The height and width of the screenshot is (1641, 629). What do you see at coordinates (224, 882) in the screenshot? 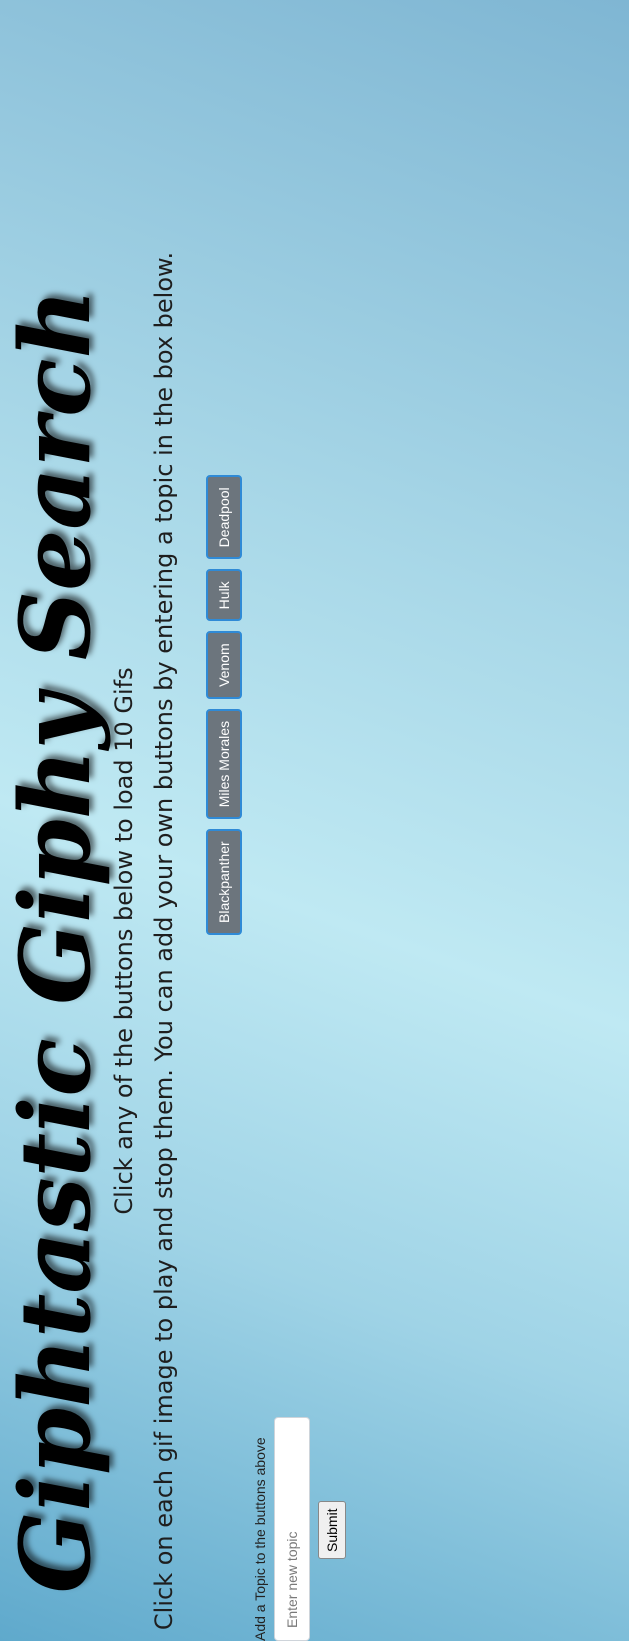
I see `topic-button-blackpanther: Blackpanther` at bounding box center [224, 882].